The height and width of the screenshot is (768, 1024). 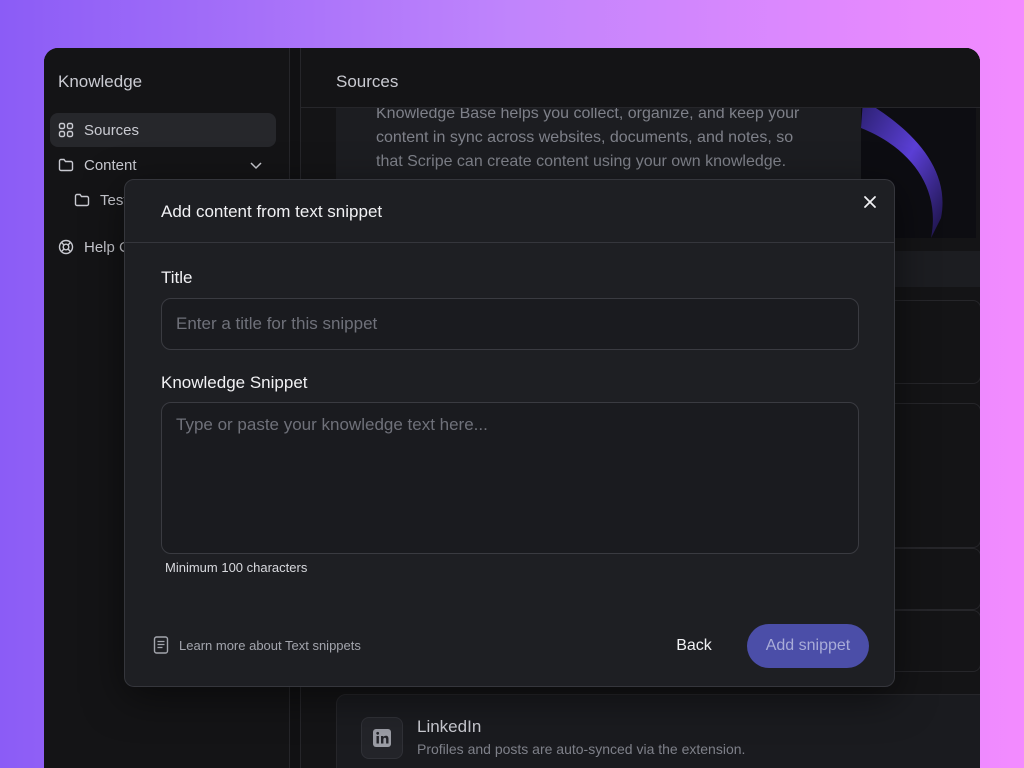 I want to click on add-snippet-button: Add snippet, so click(x=808, y=646).